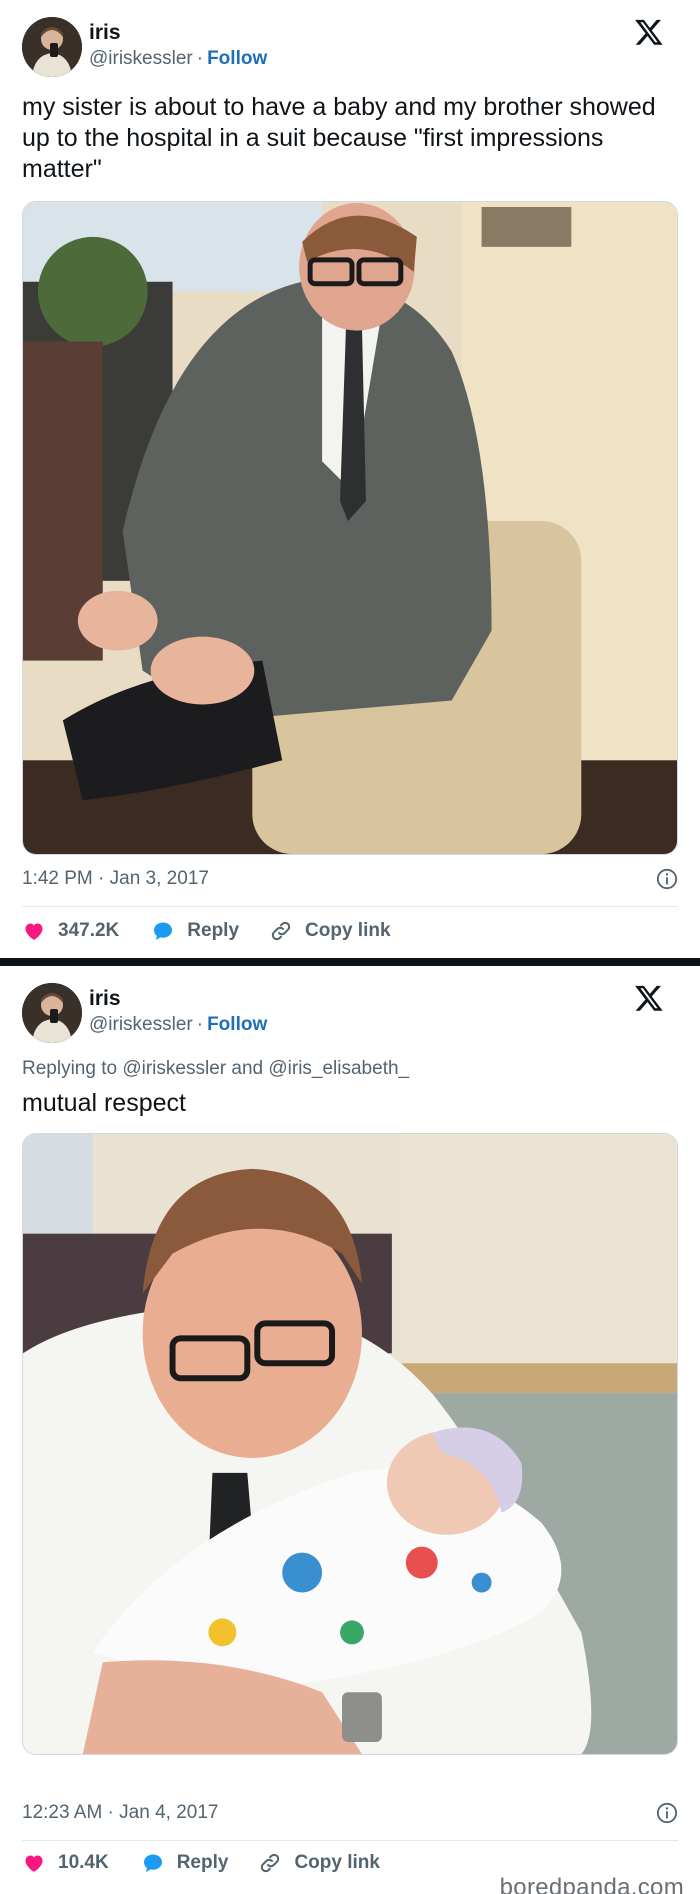 The height and width of the screenshot is (1894, 700). I want to click on section-divider, so click(350, 962).